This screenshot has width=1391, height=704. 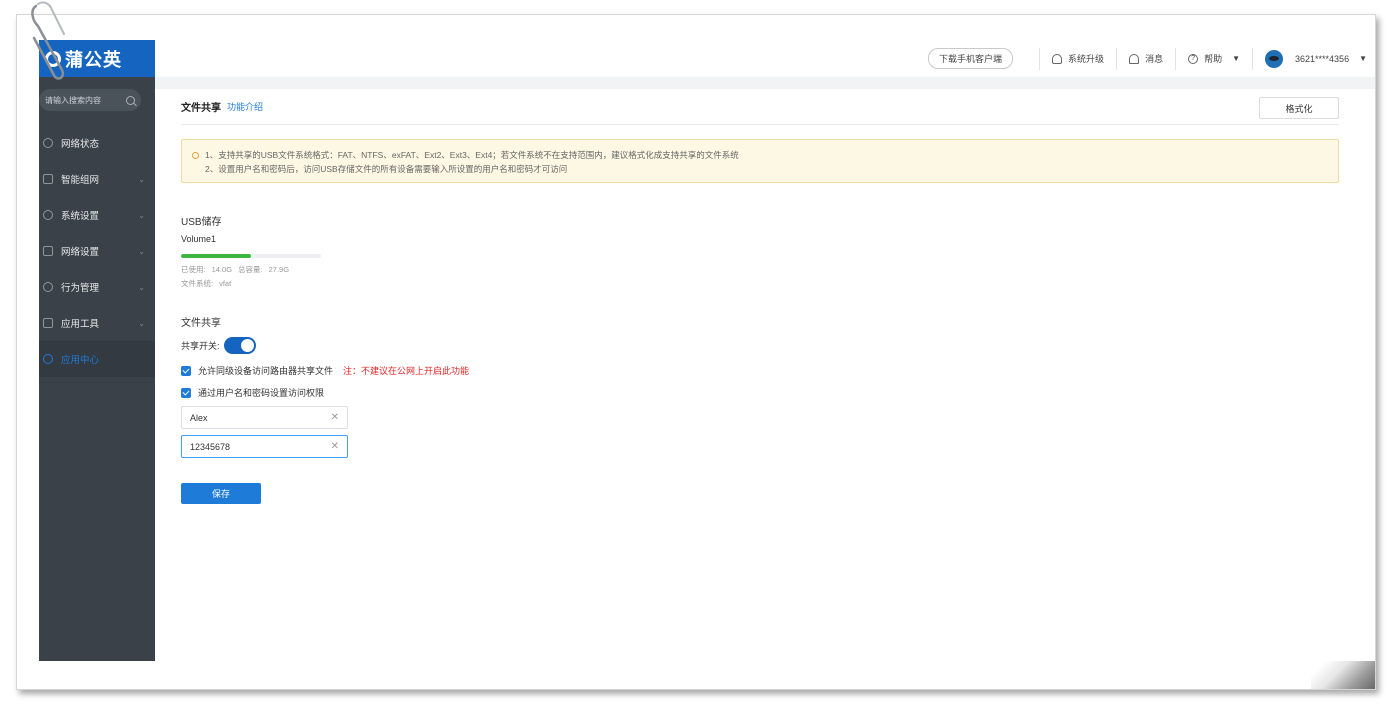 What do you see at coordinates (260, 446) in the screenshot?
I see `password-input` at bounding box center [260, 446].